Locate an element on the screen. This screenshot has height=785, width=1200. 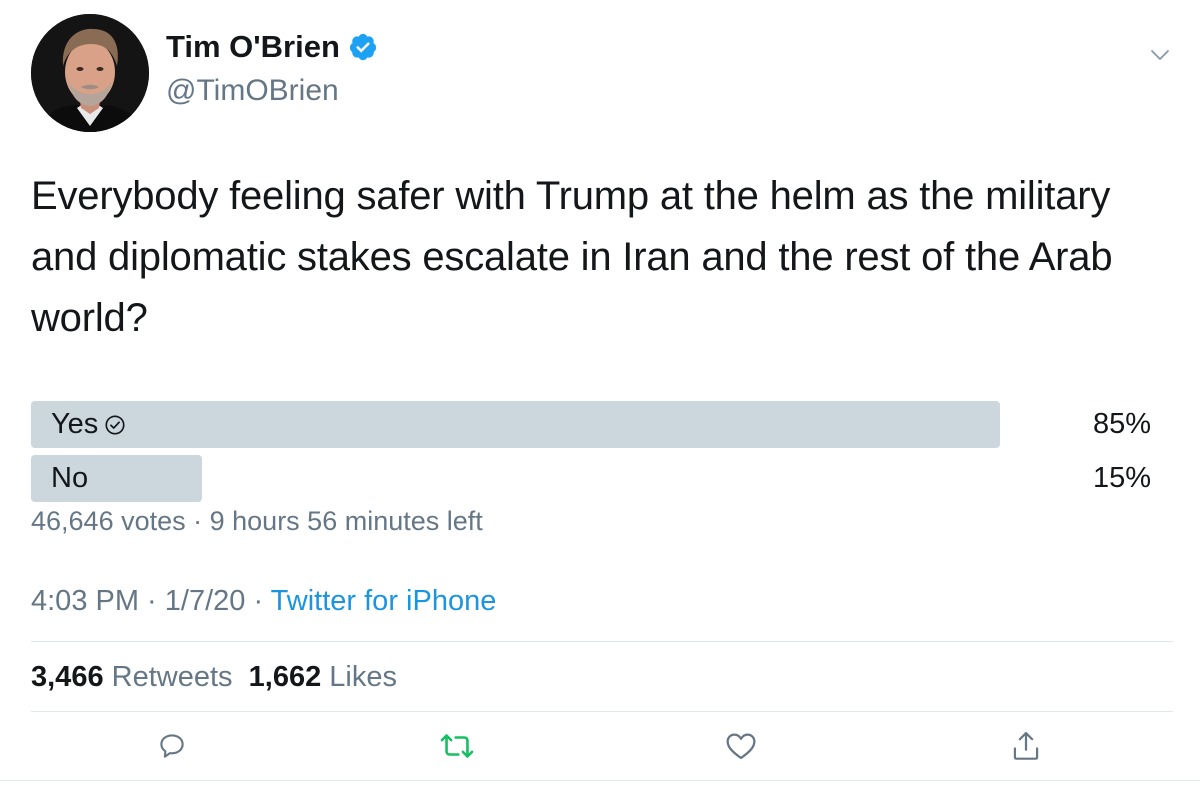
heart-icon is located at coordinates (741, 746).